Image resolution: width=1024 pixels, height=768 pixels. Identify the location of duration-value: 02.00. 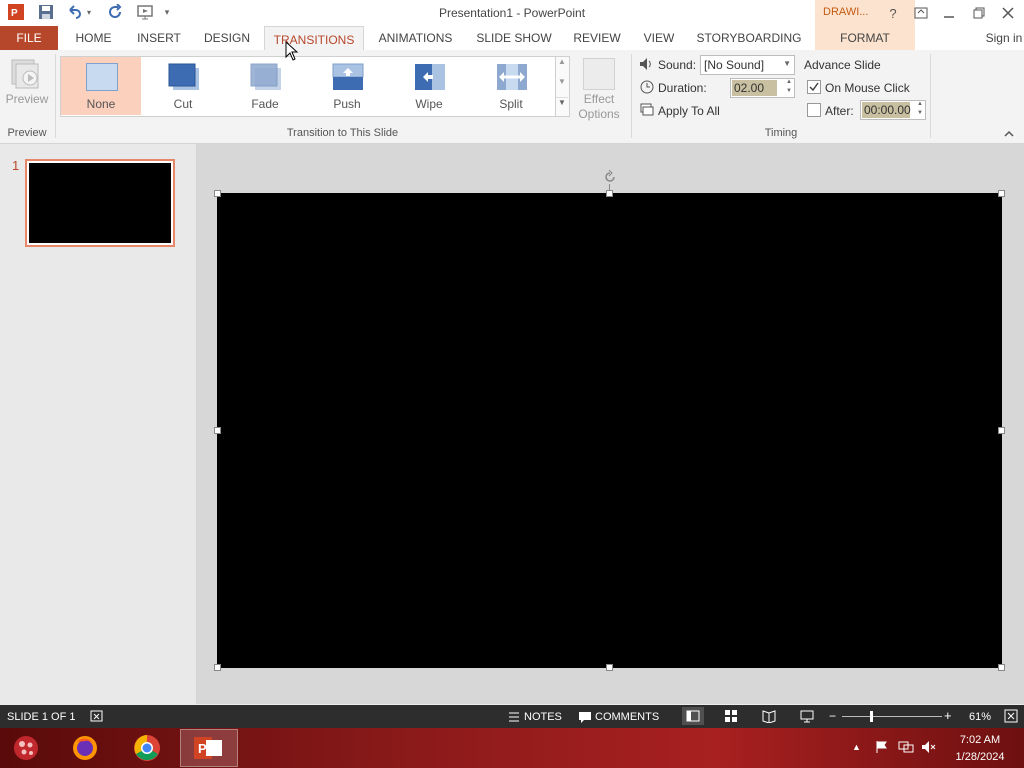
(754, 88).